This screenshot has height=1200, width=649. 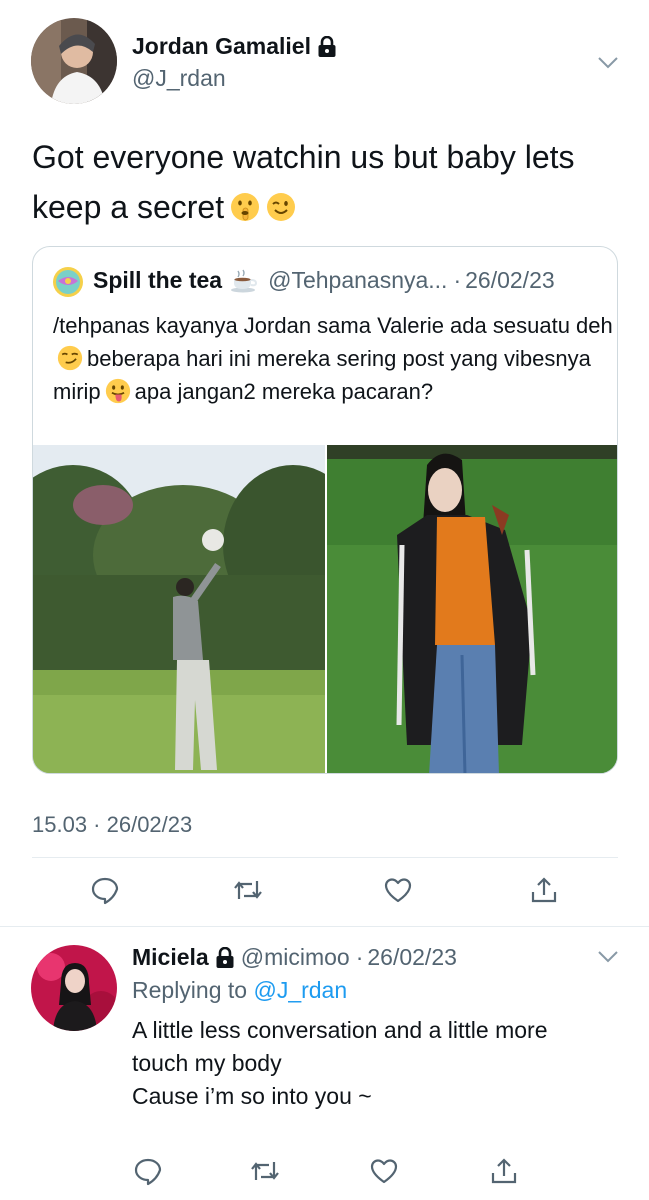 What do you see at coordinates (221, 46) in the screenshot?
I see `author-name-text: Jordan Gamaliel` at bounding box center [221, 46].